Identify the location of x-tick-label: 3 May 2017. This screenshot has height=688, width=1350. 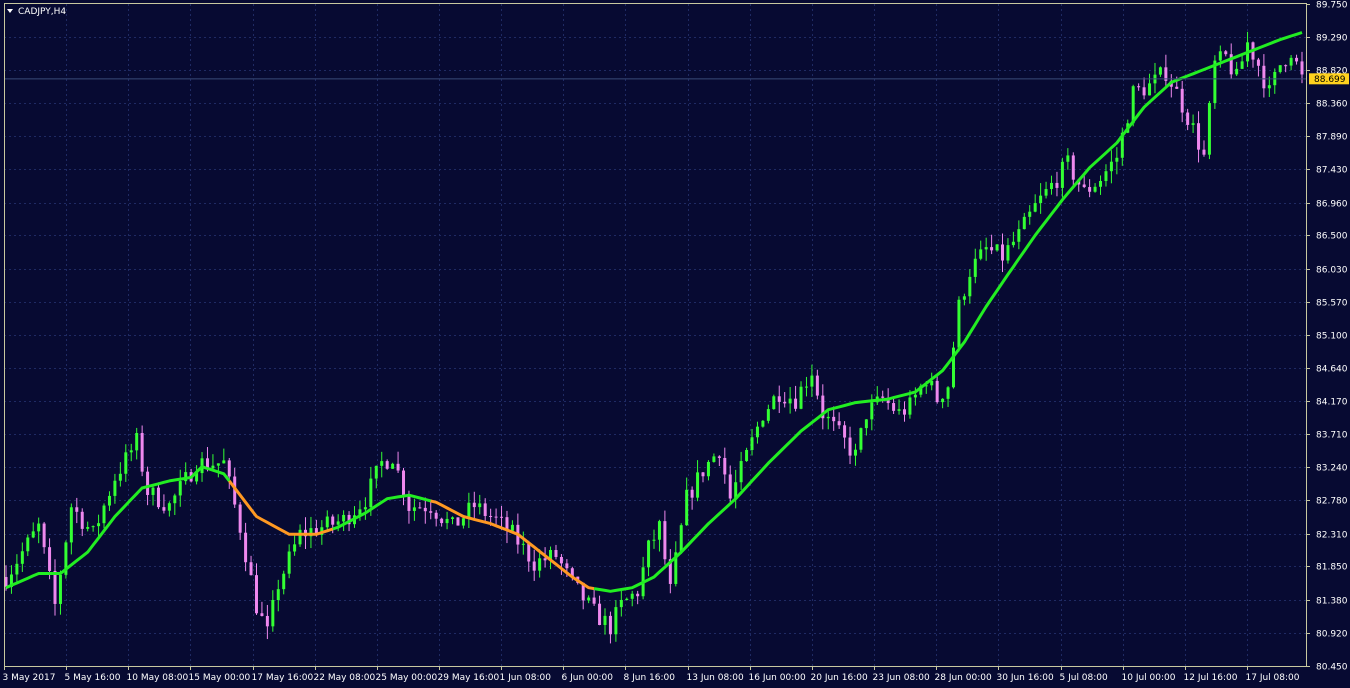
(29, 678).